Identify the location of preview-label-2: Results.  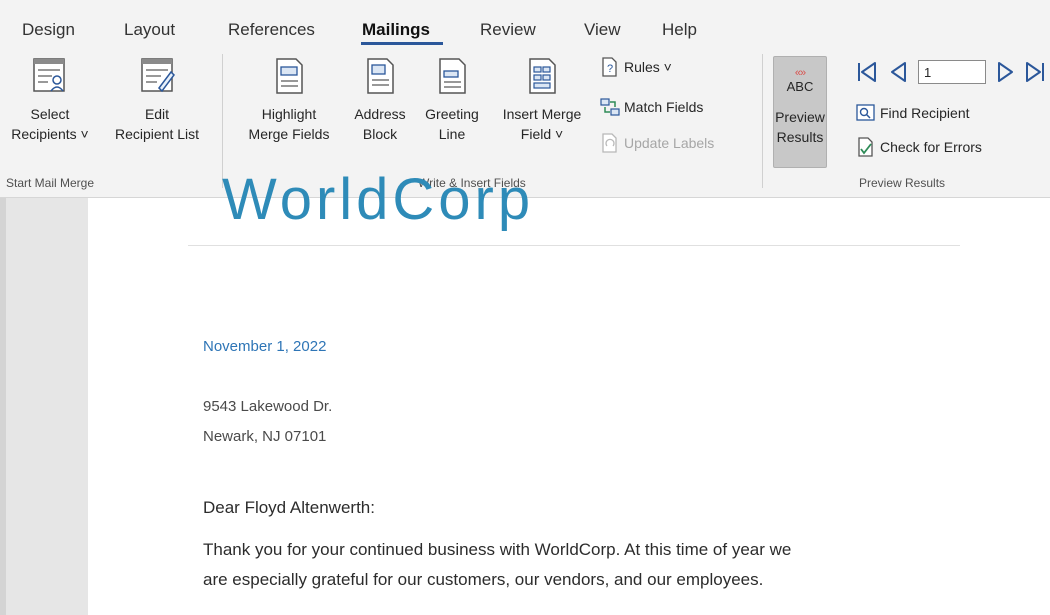
(800, 137).